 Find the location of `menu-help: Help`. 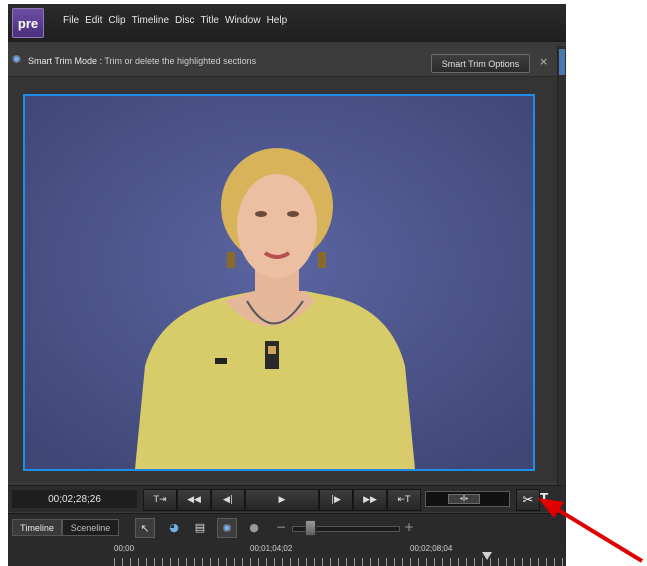

menu-help: Help is located at coordinates (277, 20).